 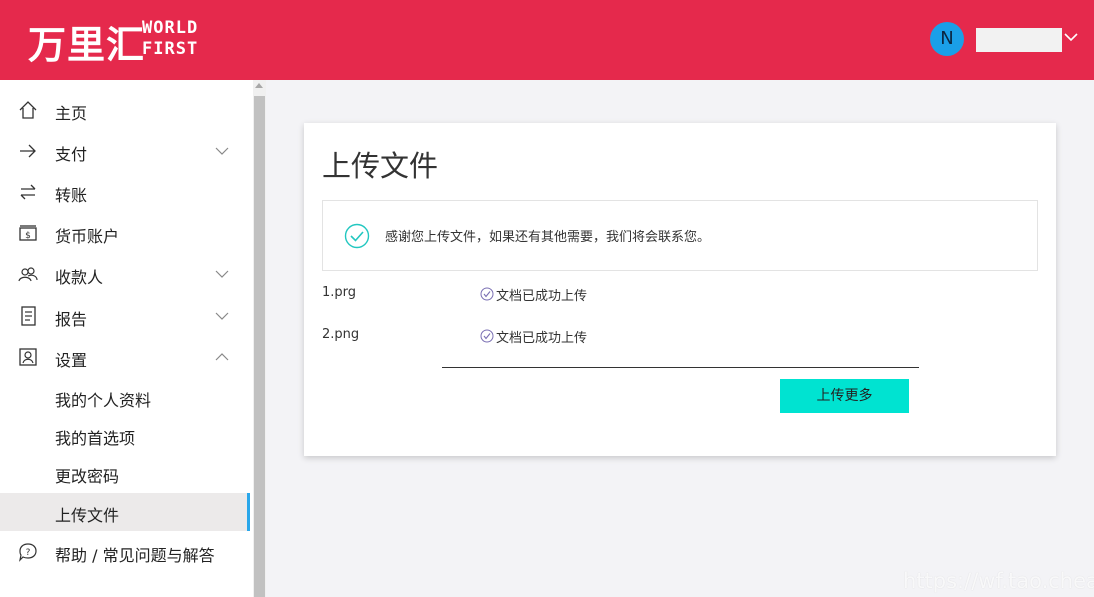 I want to click on scroll-up-arrow-icon, so click(x=259, y=85).